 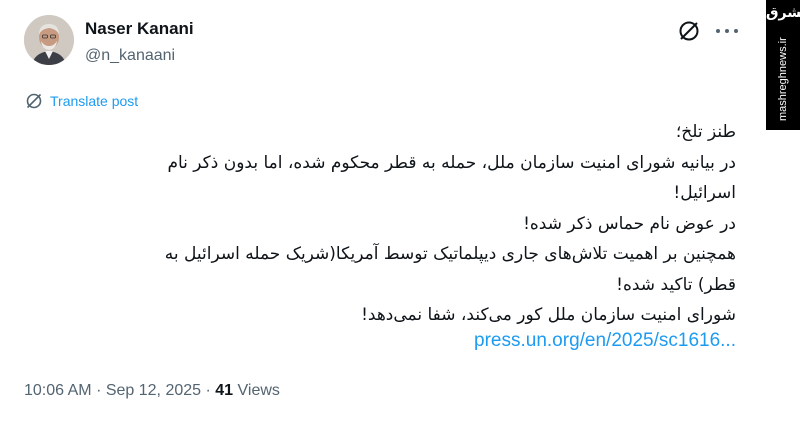 What do you see at coordinates (727, 31) in the screenshot?
I see `more-dots-icon` at bounding box center [727, 31].